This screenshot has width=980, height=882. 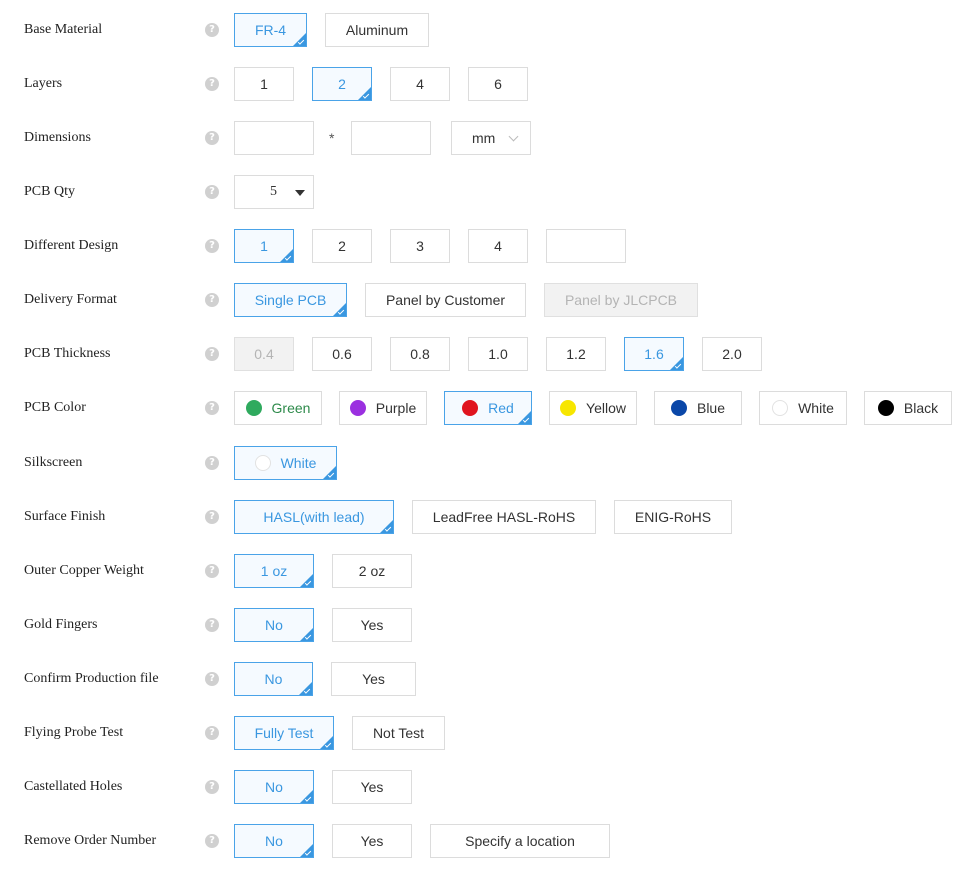 I want to click on remove-order-number-label: Remove Order Number, so click(x=90, y=840).